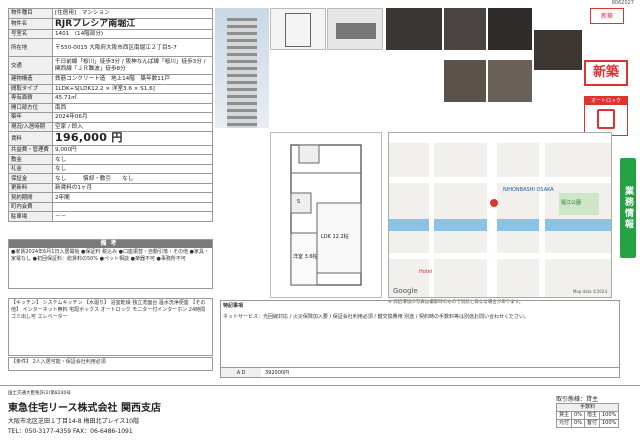 This screenshot has width=640, height=448. What do you see at coordinates (132, 117) in the screenshot?
I see `spec-row-value: 2024年06月` at bounding box center [132, 117].